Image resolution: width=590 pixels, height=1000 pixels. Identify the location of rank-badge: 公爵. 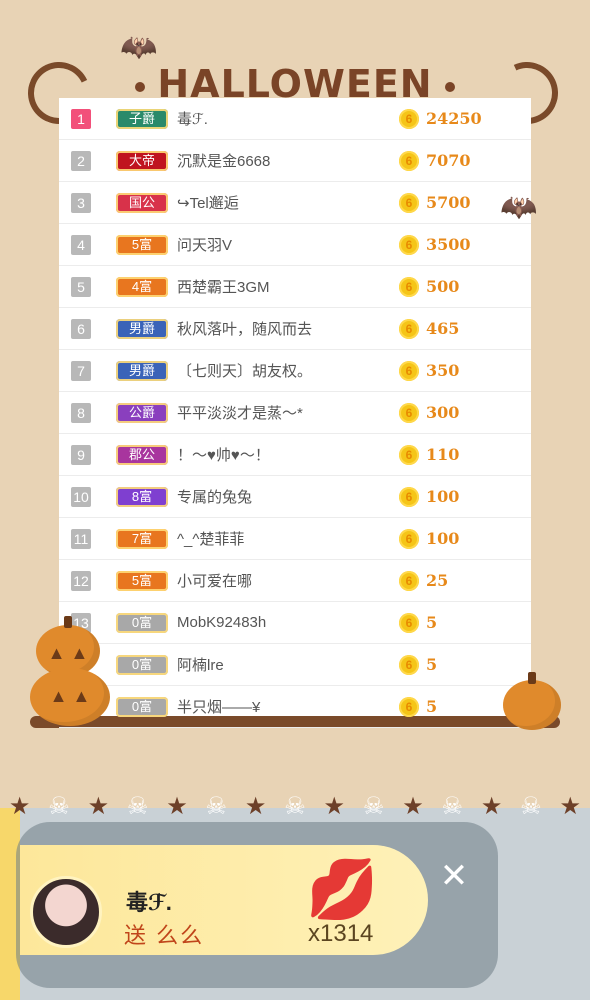
(142, 412).